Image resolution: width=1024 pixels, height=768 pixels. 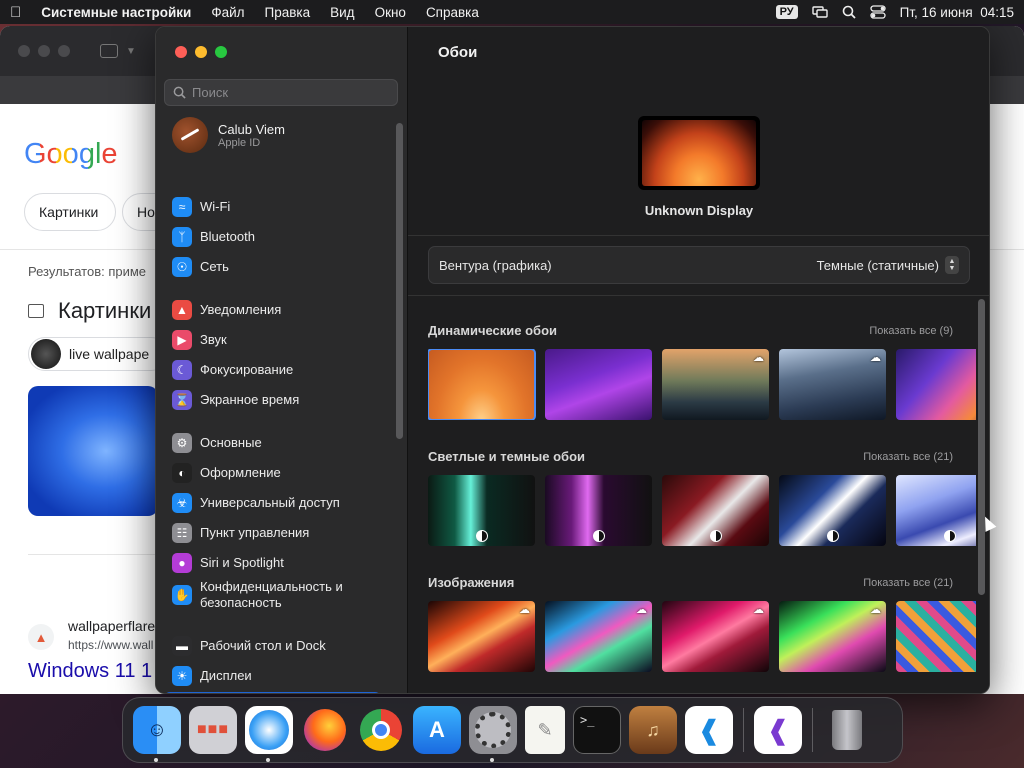 What do you see at coordinates (545, 730) in the screenshot?
I see `textedit-icon: ✎` at bounding box center [545, 730].